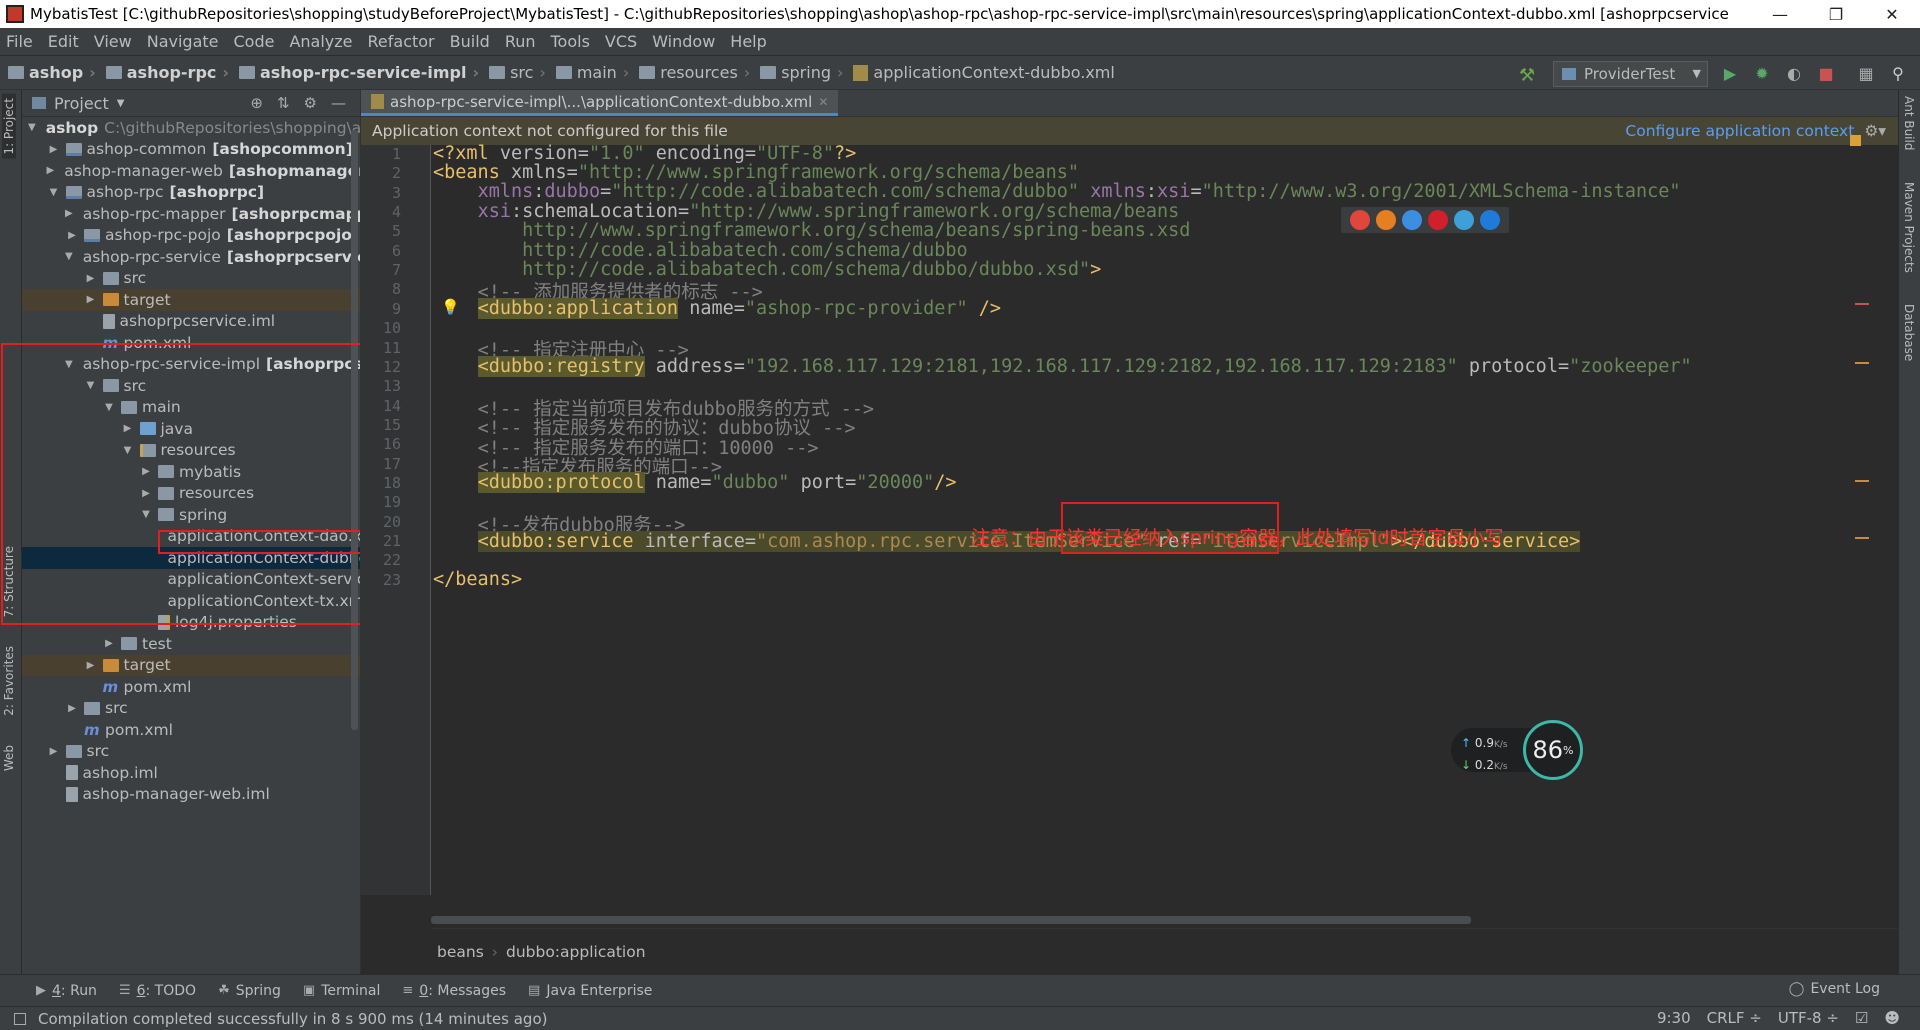 This screenshot has width=1920, height=1030. What do you see at coordinates (207, 214) in the screenshot?
I see `tree-item: ▶ ashop-rpc-mapper [ashoprpcmapper]` at bounding box center [207, 214].